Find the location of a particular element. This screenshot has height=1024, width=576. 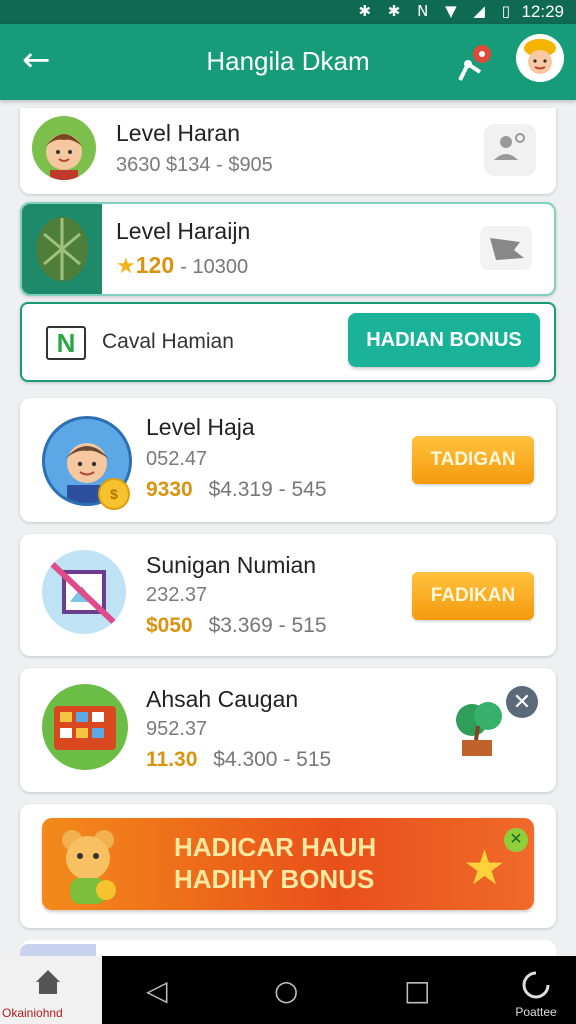

bear-icon is located at coordinates (89, 867).